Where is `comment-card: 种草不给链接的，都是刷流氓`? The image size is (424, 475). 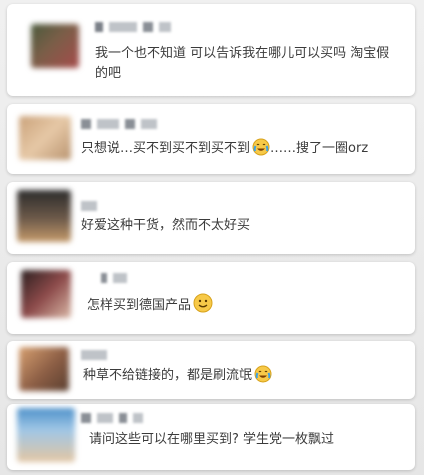 comment-card: 种草不给链接的，都是刷流氓 is located at coordinates (211, 370).